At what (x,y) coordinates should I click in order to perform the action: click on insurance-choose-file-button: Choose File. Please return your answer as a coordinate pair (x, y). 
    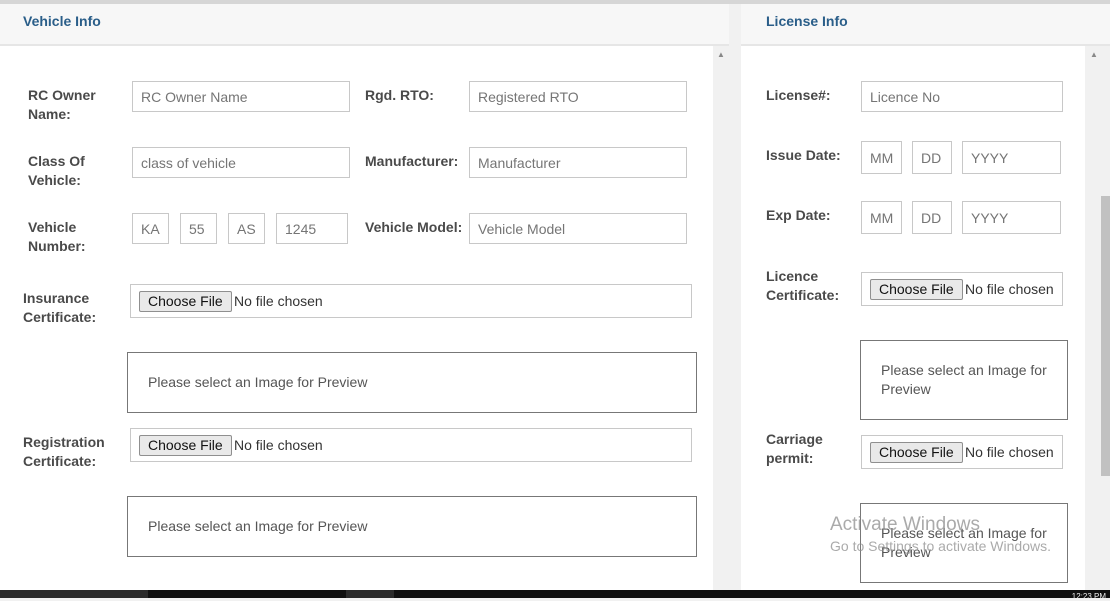
    Looking at the image, I should click on (185, 301).